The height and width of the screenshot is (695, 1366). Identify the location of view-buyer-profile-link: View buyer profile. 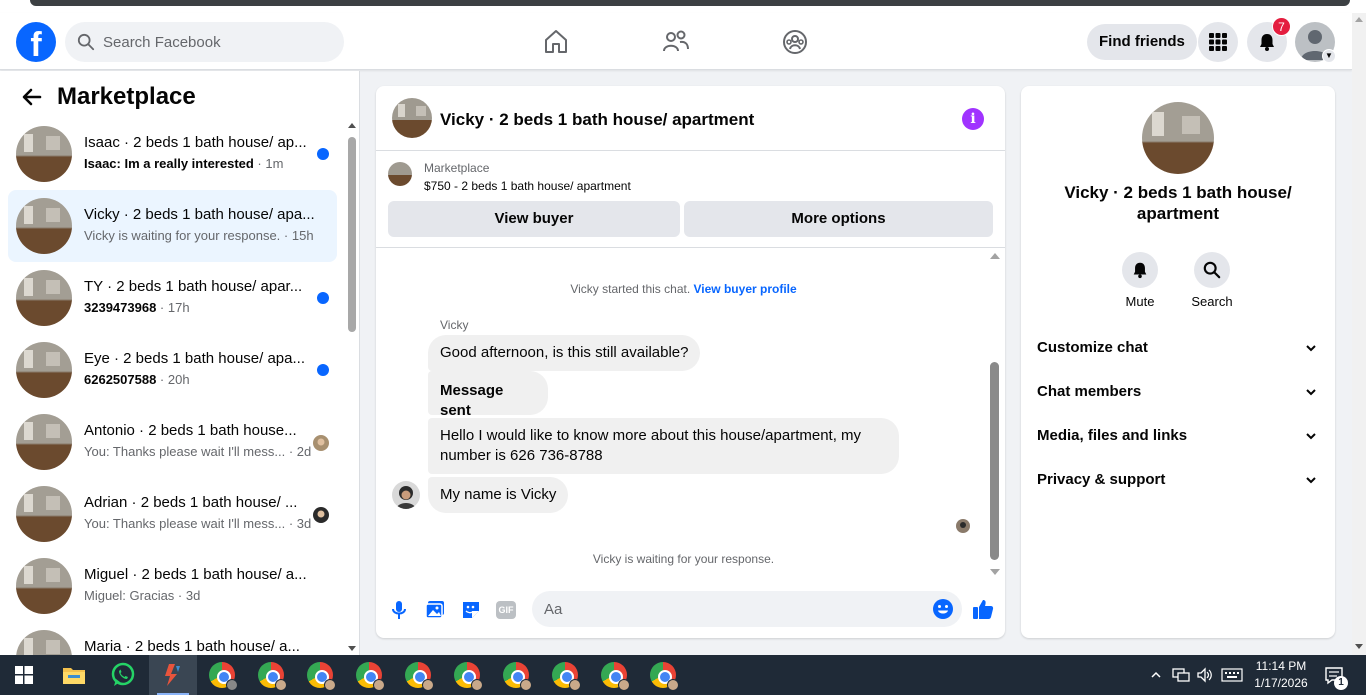
(745, 289).